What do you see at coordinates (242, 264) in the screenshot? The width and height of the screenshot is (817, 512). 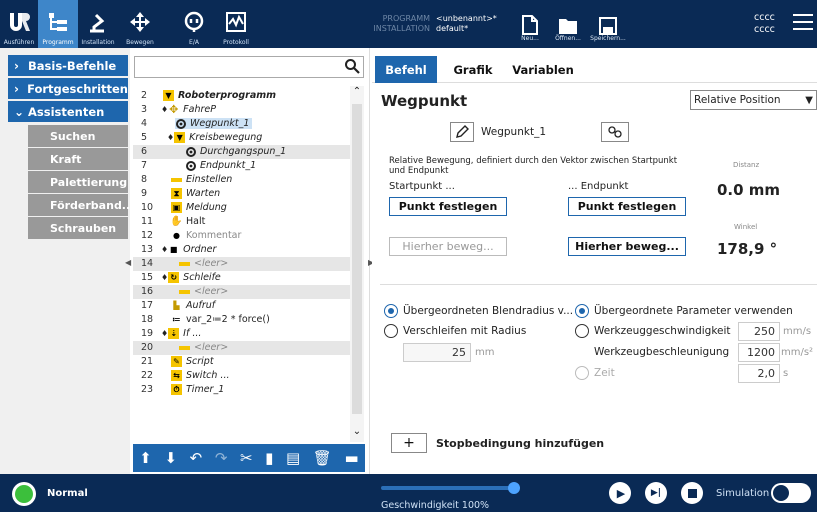 I see `tree-row: 14 <leer>` at bounding box center [242, 264].